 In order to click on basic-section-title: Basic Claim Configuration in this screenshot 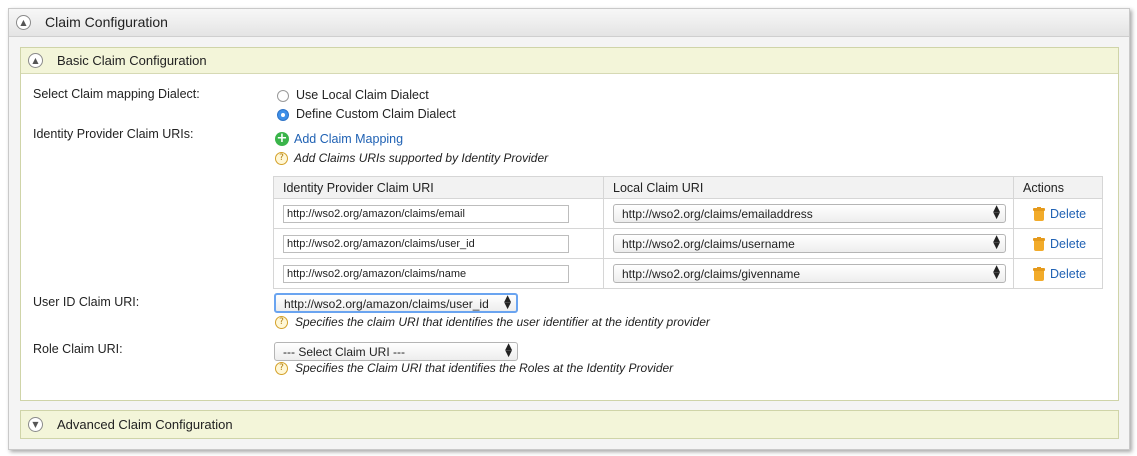, I will do `click(132, 60)`.